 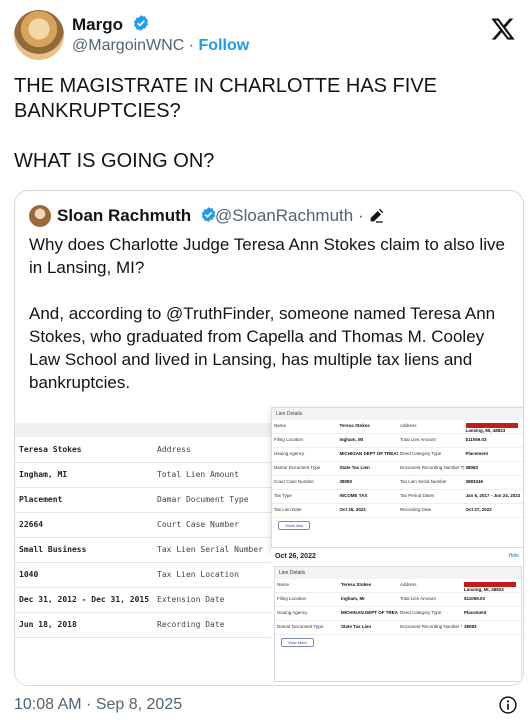 What do you see at coordinates (307, 614) in the screenshot?
I see `detail-label: Issuing Agency` at bounding box center [307, 614].